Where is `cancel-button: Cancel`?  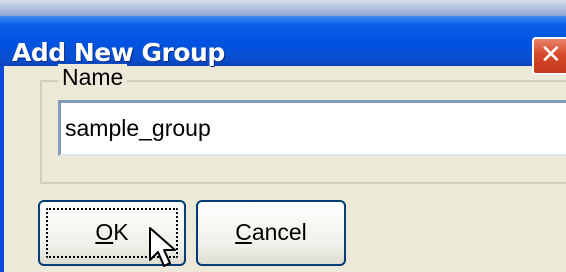
cancel-button: Cancel is located at coordinates (271, 233).